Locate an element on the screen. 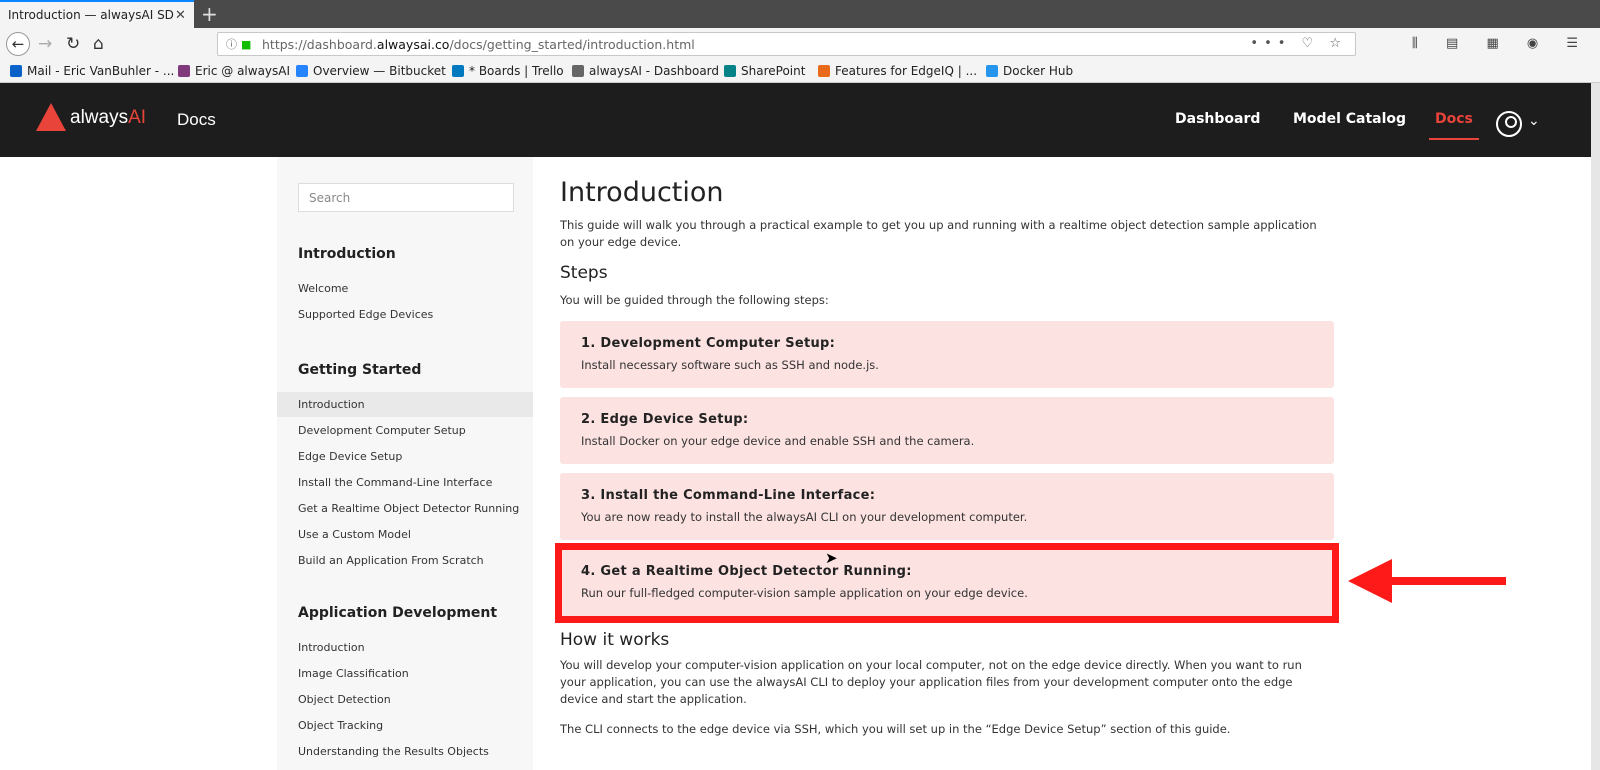  toolbar-icons: ⫼ ▤ ▦ ◉ ☰ is located at coordinates (1501, 43).